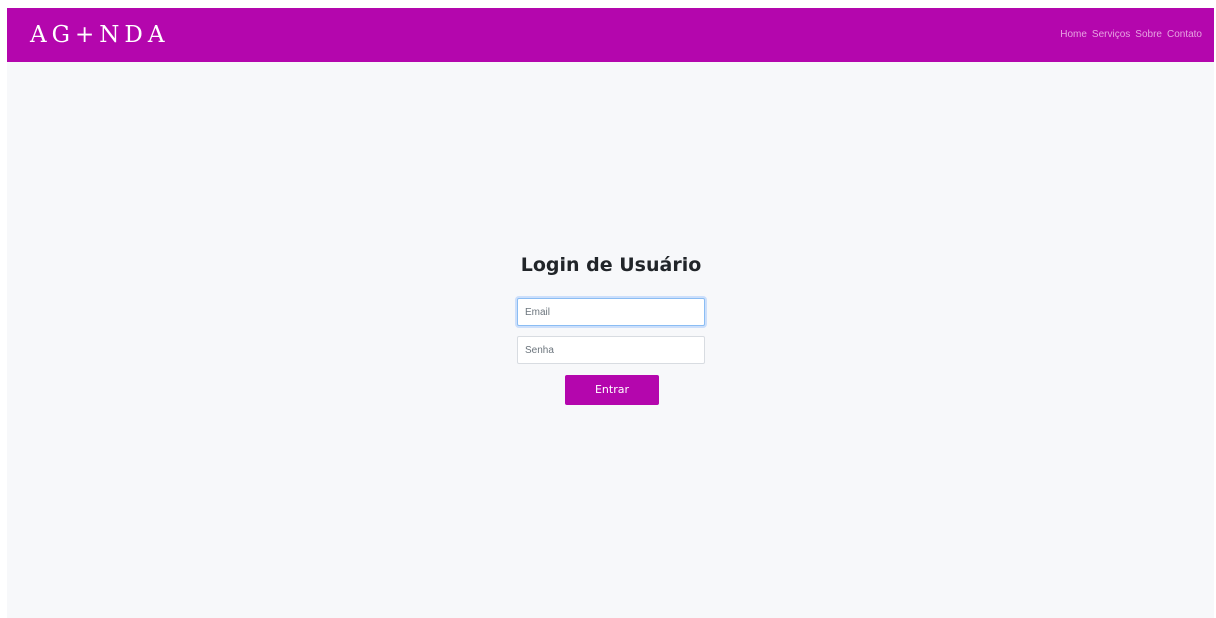 This screenshot has height=618, width=1216. What do you see at coordinates (1131, 35) in the screenshot?
I see `main-navigation: Home Serviços Sobre Contato` at bounding box center [1131, 35].